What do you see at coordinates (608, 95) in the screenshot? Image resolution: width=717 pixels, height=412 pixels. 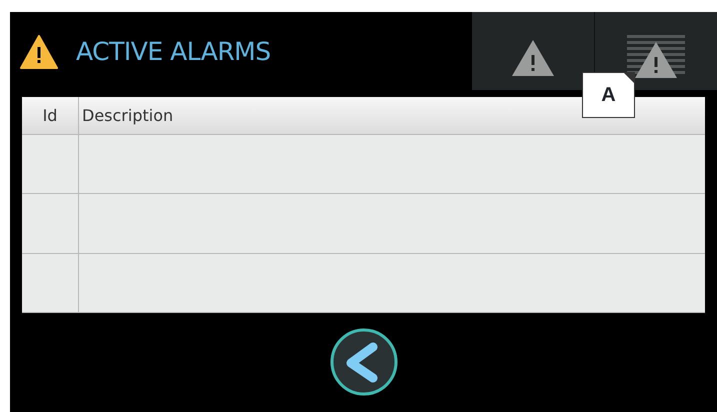 I see `callout-label: A` at bounding box center [608, 95].